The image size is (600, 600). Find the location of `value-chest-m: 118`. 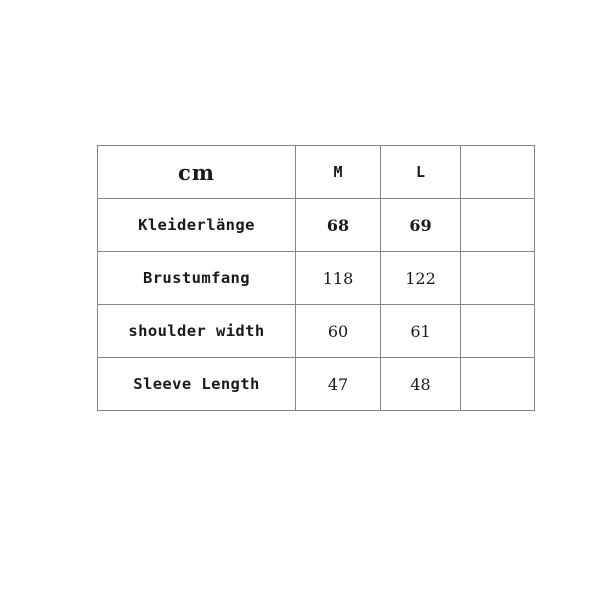

value-chest-m: 118 is located at coordinates (338, 278).